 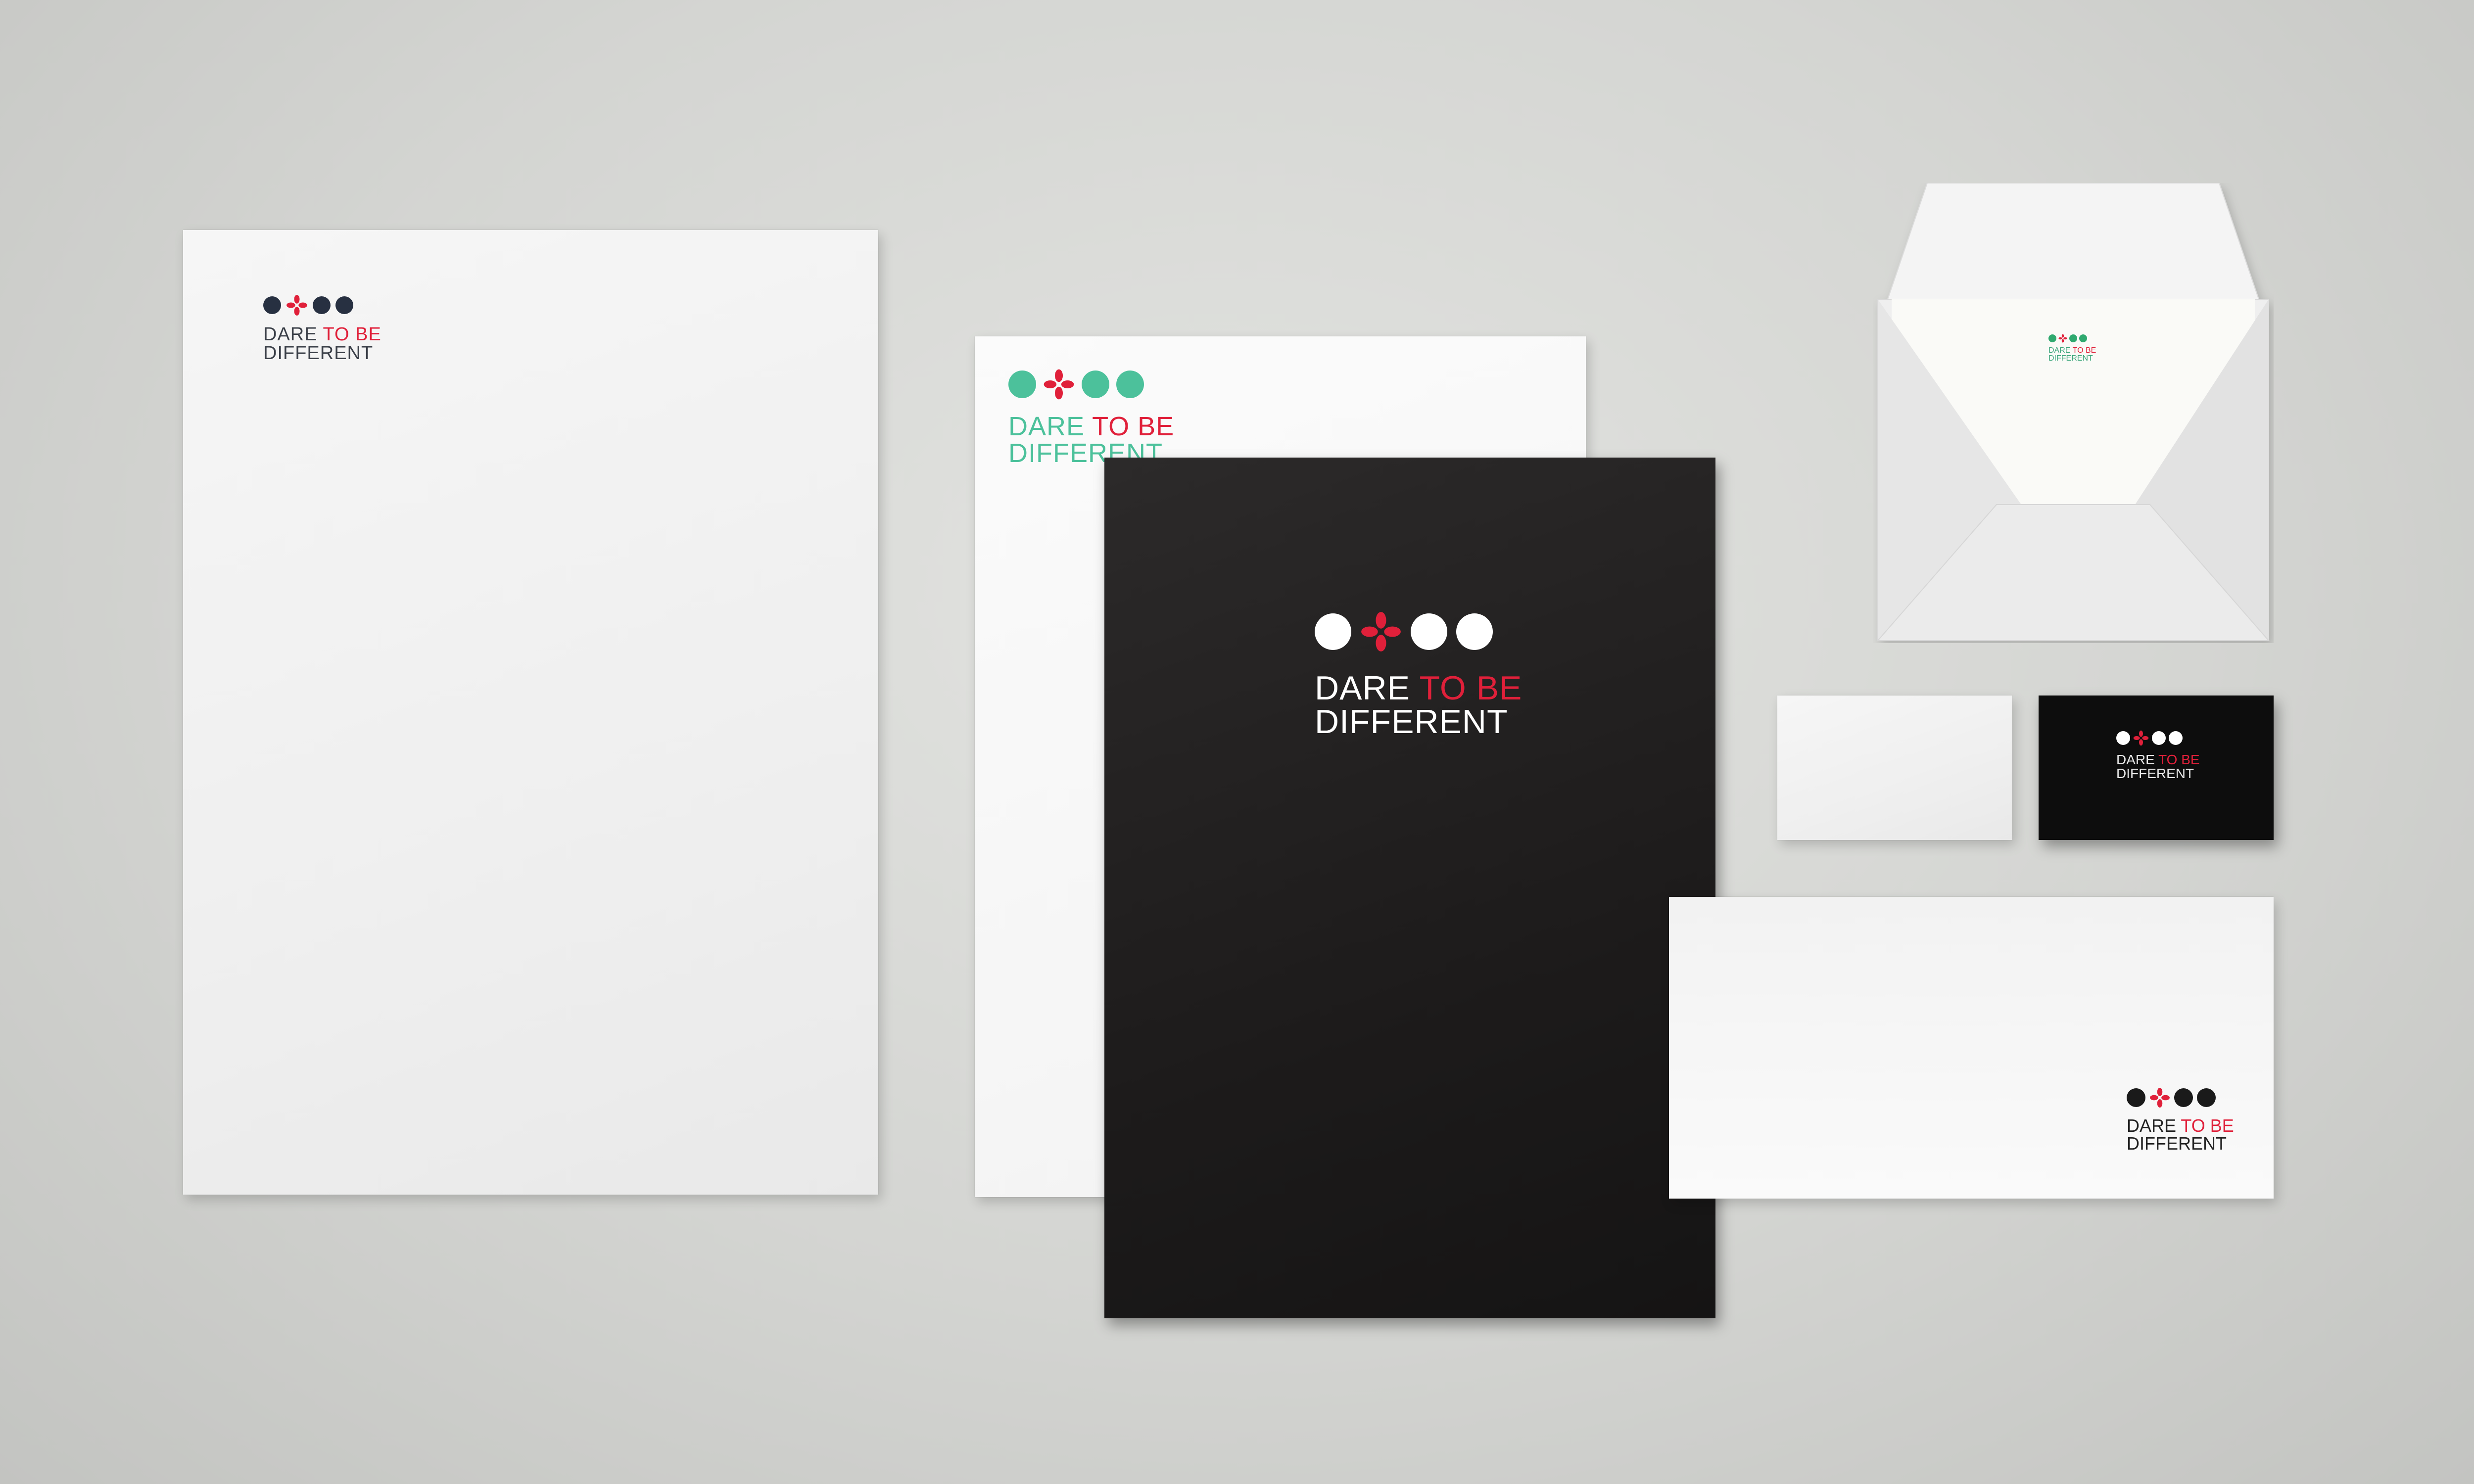 What do you see at coordinates (1972, 1048) in the screenshot?
I see `dl-envelope: DARE TO BE DIFFERENT` at bounding box center [1972, 1048].